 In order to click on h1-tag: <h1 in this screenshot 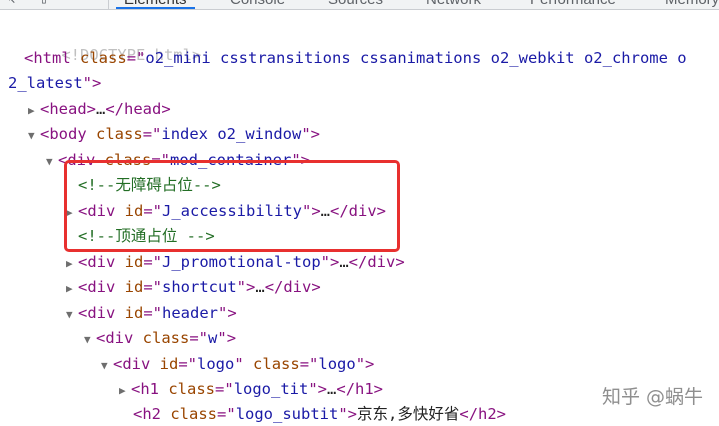, I will do `click(145, 389)`.